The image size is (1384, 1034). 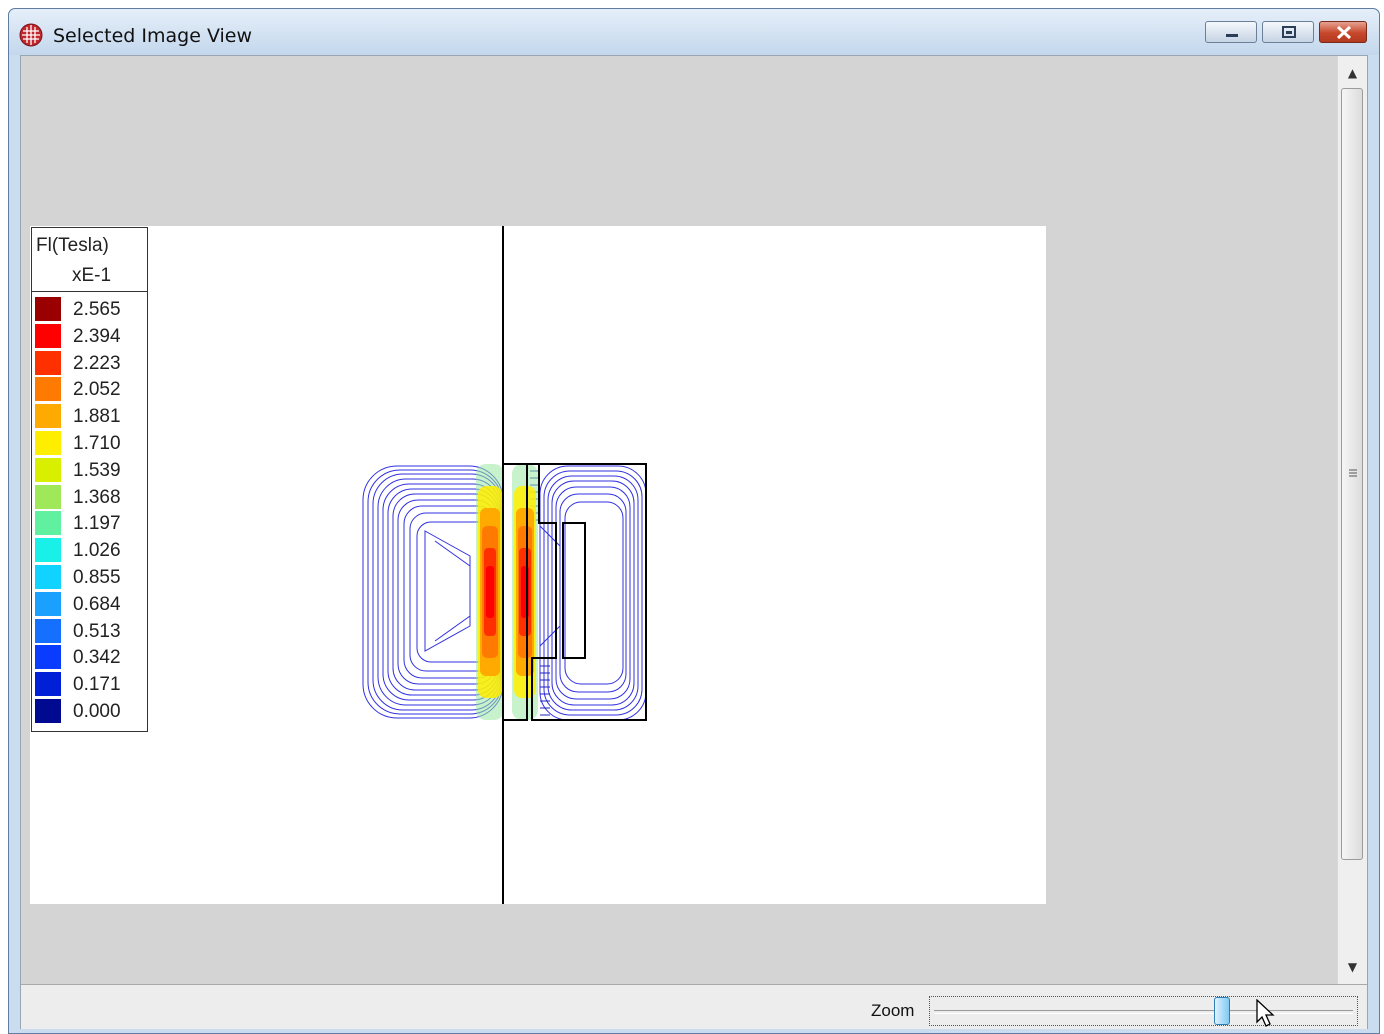 I want to click on legend-item: 0.000, so click(x=90, y=711).